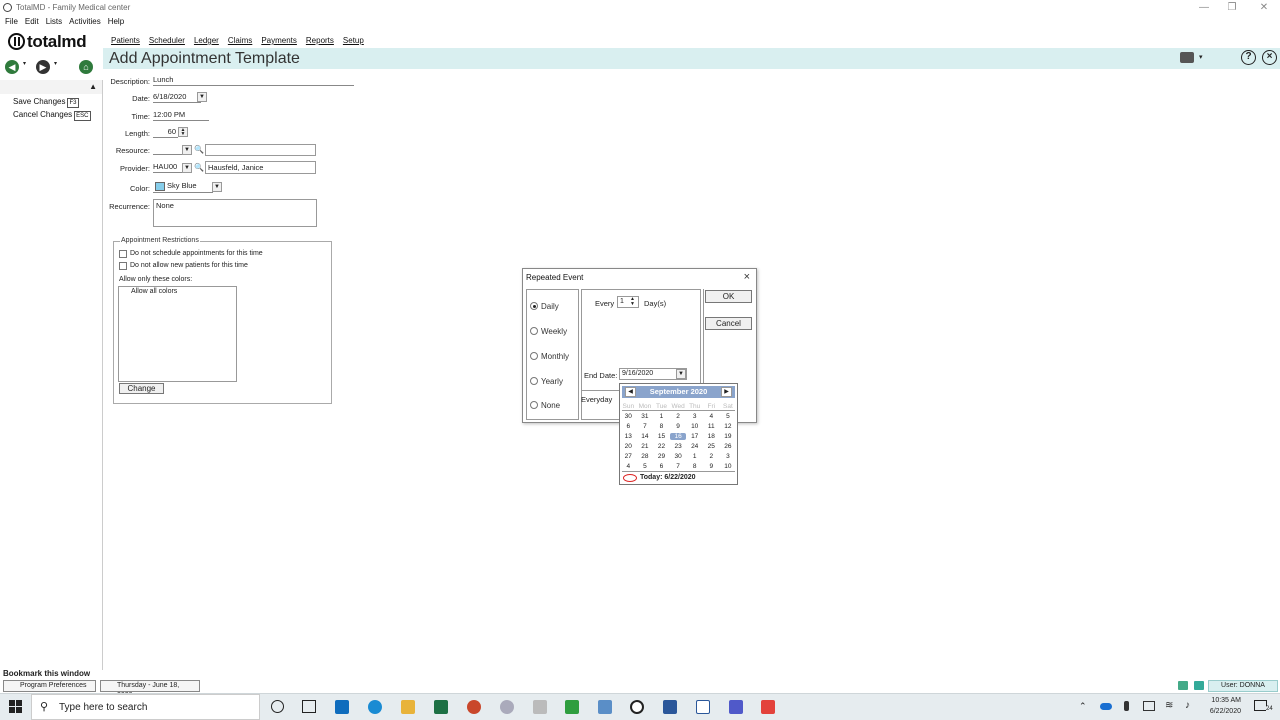 This screenshot has height=720, width=1280. What do you see at coordinates (441, 707) in the screenshot?
I see `excel-icon` at bounding box center [441, 707].